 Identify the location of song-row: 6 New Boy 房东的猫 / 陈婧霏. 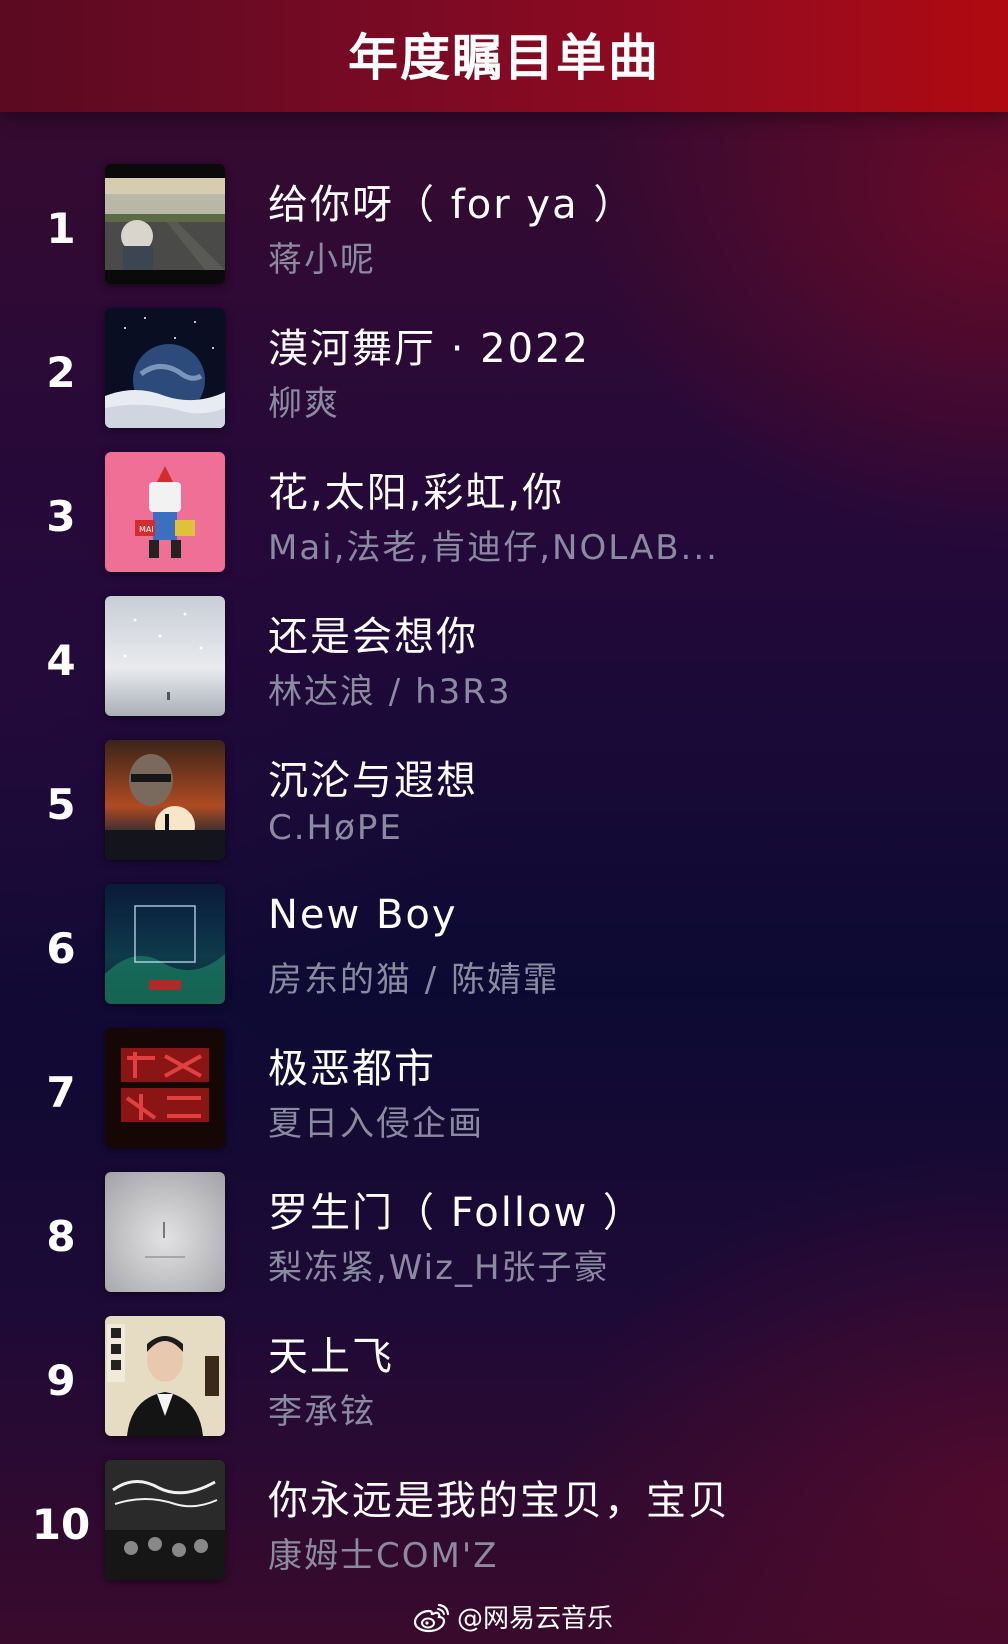
(504, 954).